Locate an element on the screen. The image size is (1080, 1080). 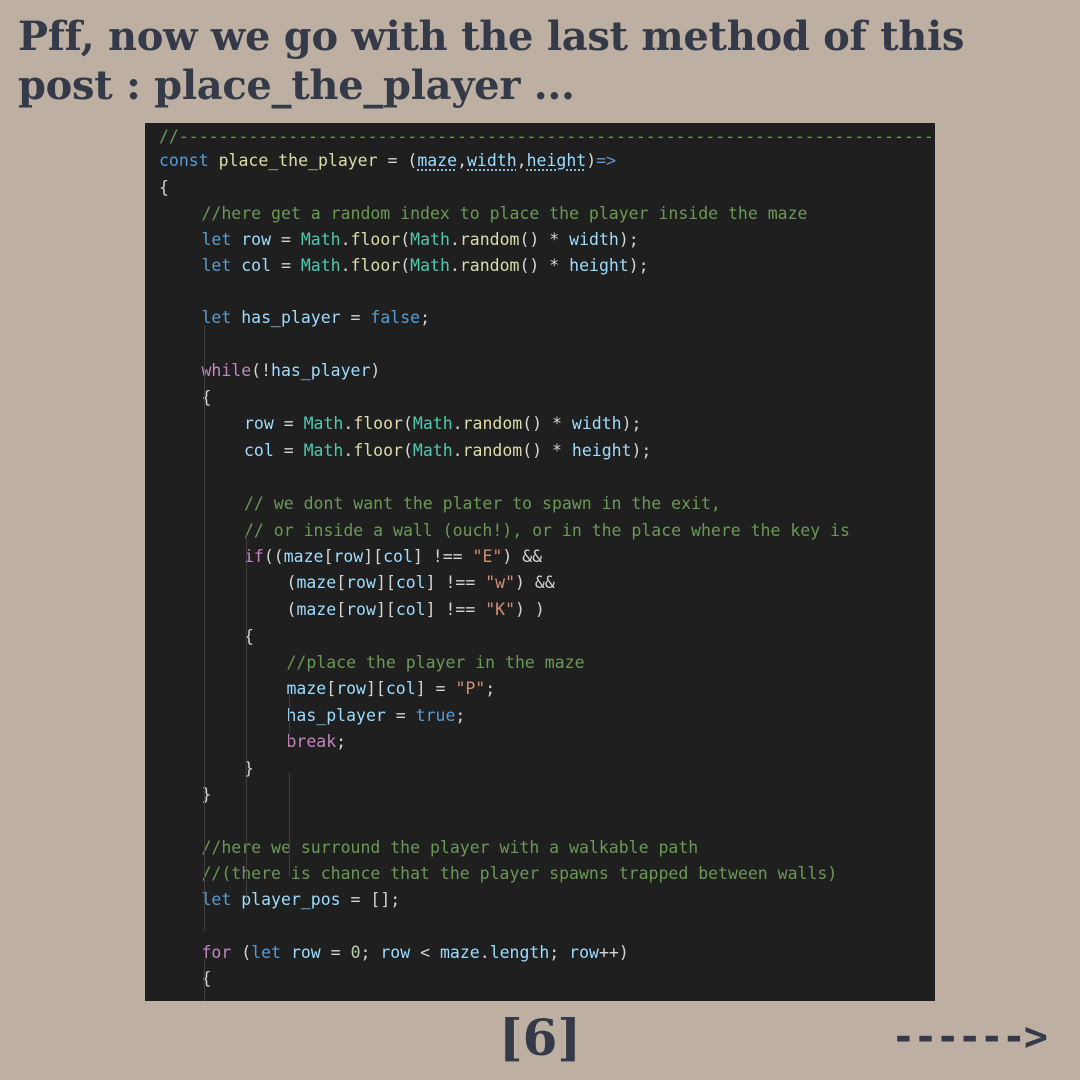
code-line: let has_player = false; is located at coordinates (316, 318).